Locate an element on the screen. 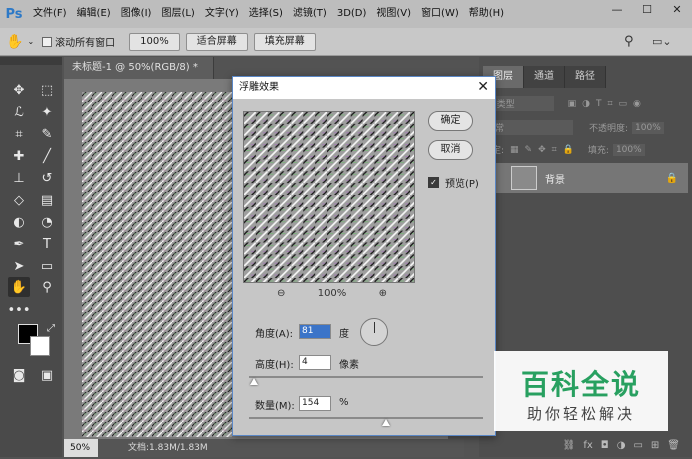 The height and width of the screenshot is (459, 692). menu-image: 图像(I) is located at coordinates (136, 14).